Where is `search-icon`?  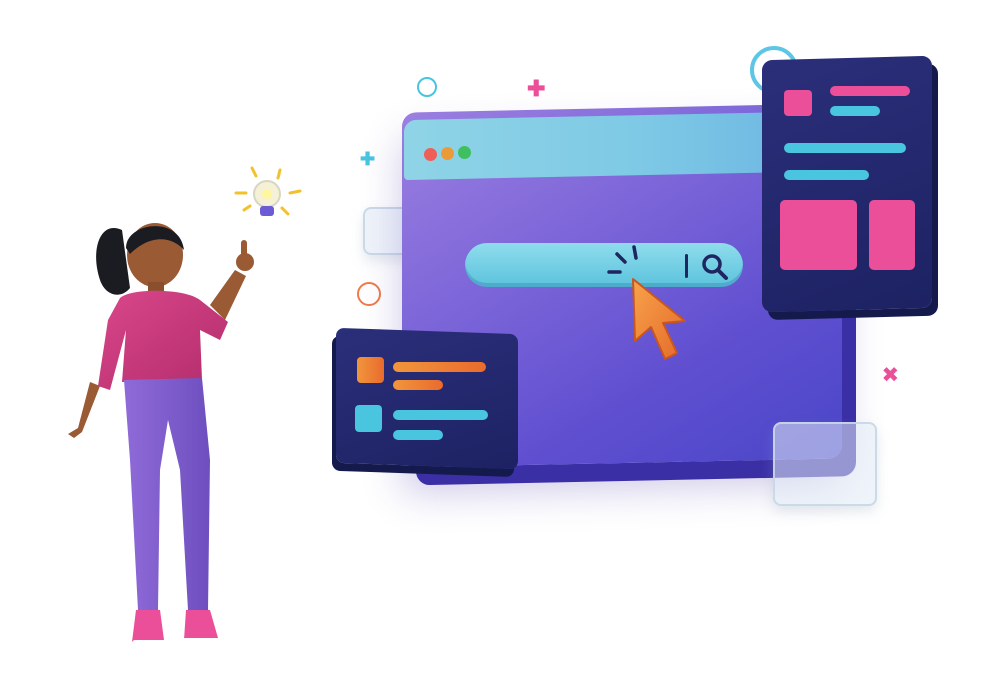 search-icon is located at coordinates (715, 267).